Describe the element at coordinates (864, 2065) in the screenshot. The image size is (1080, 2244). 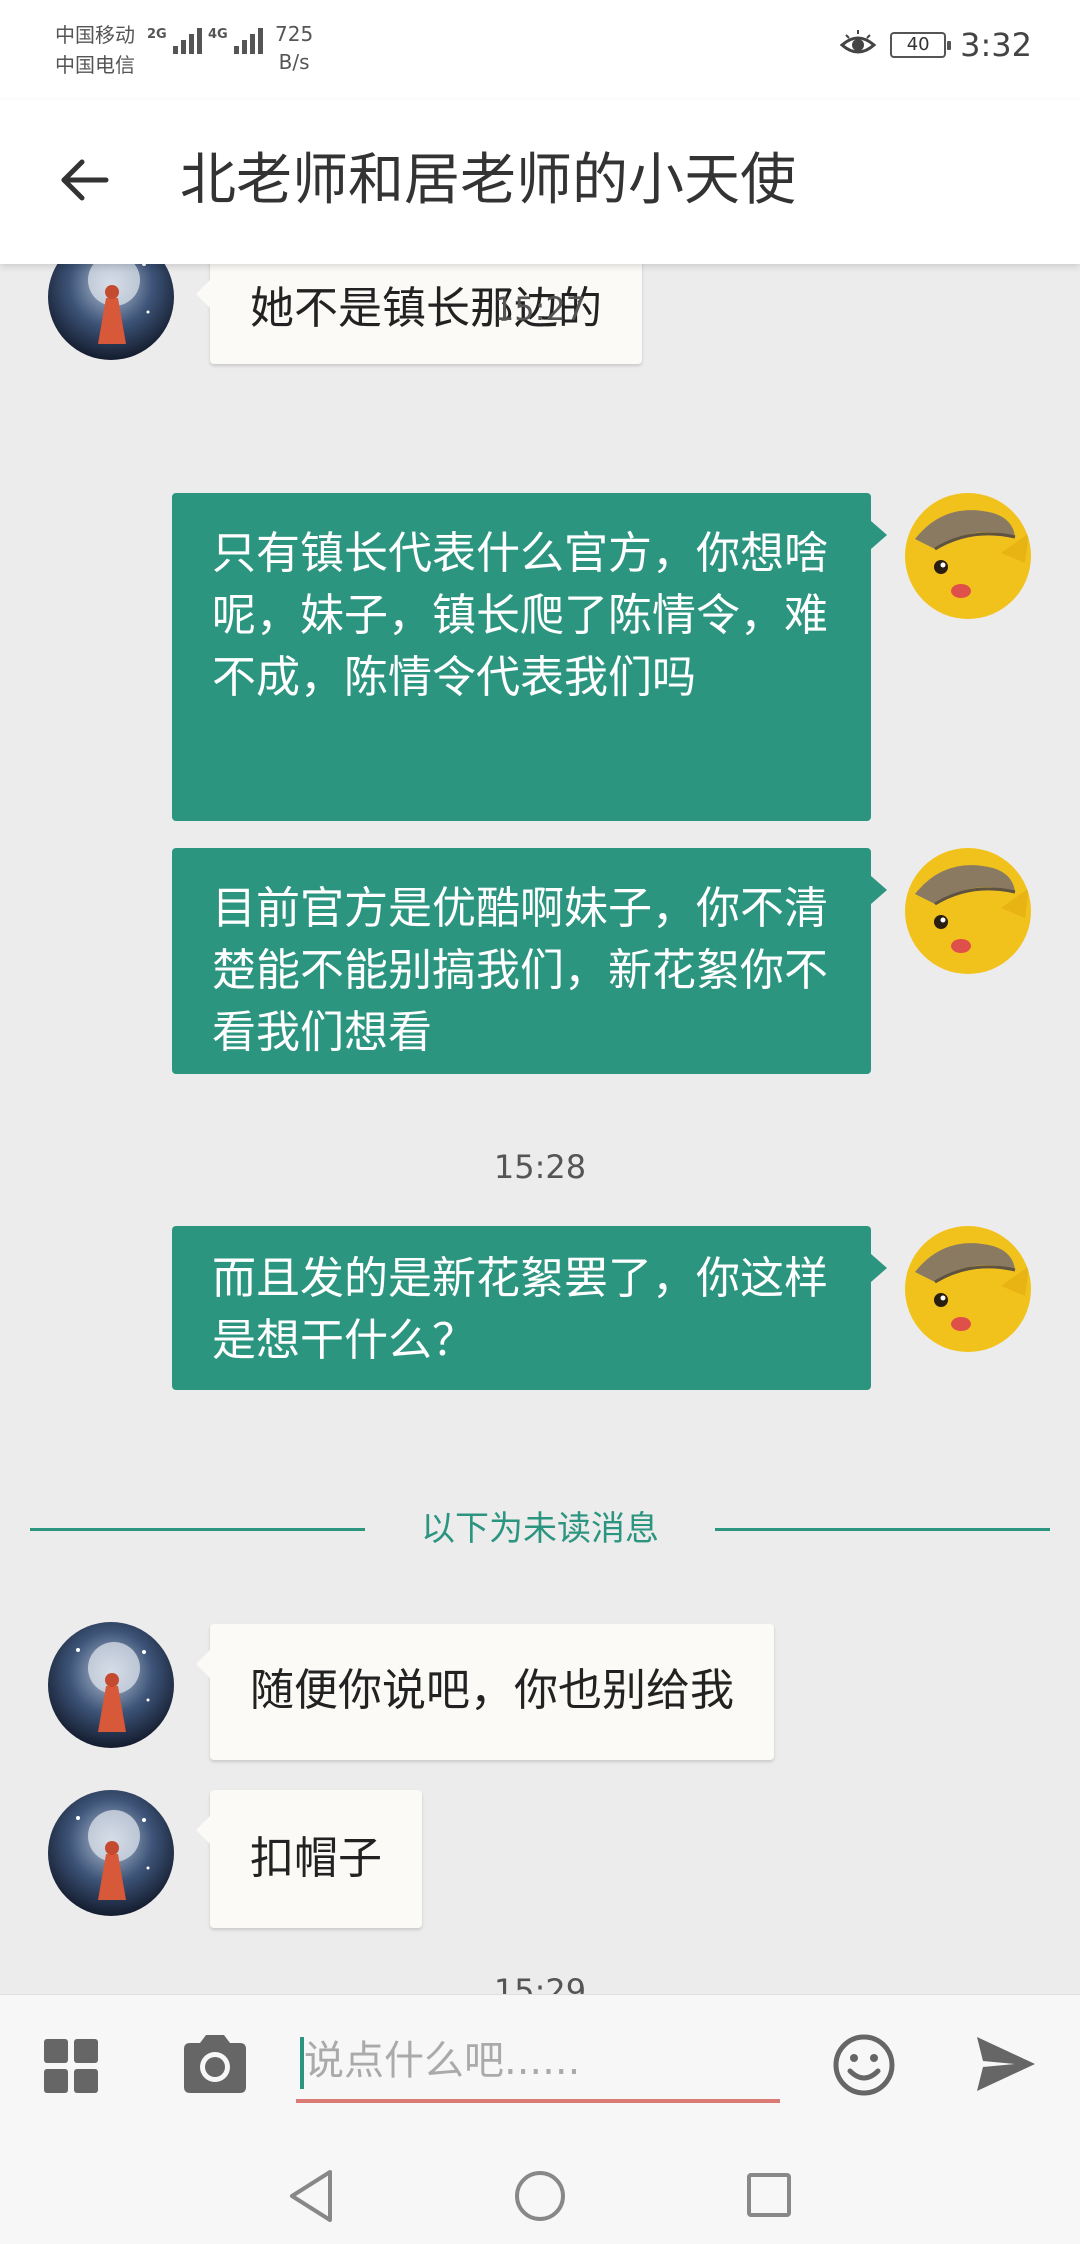
I see `emoji-icon` at that location.